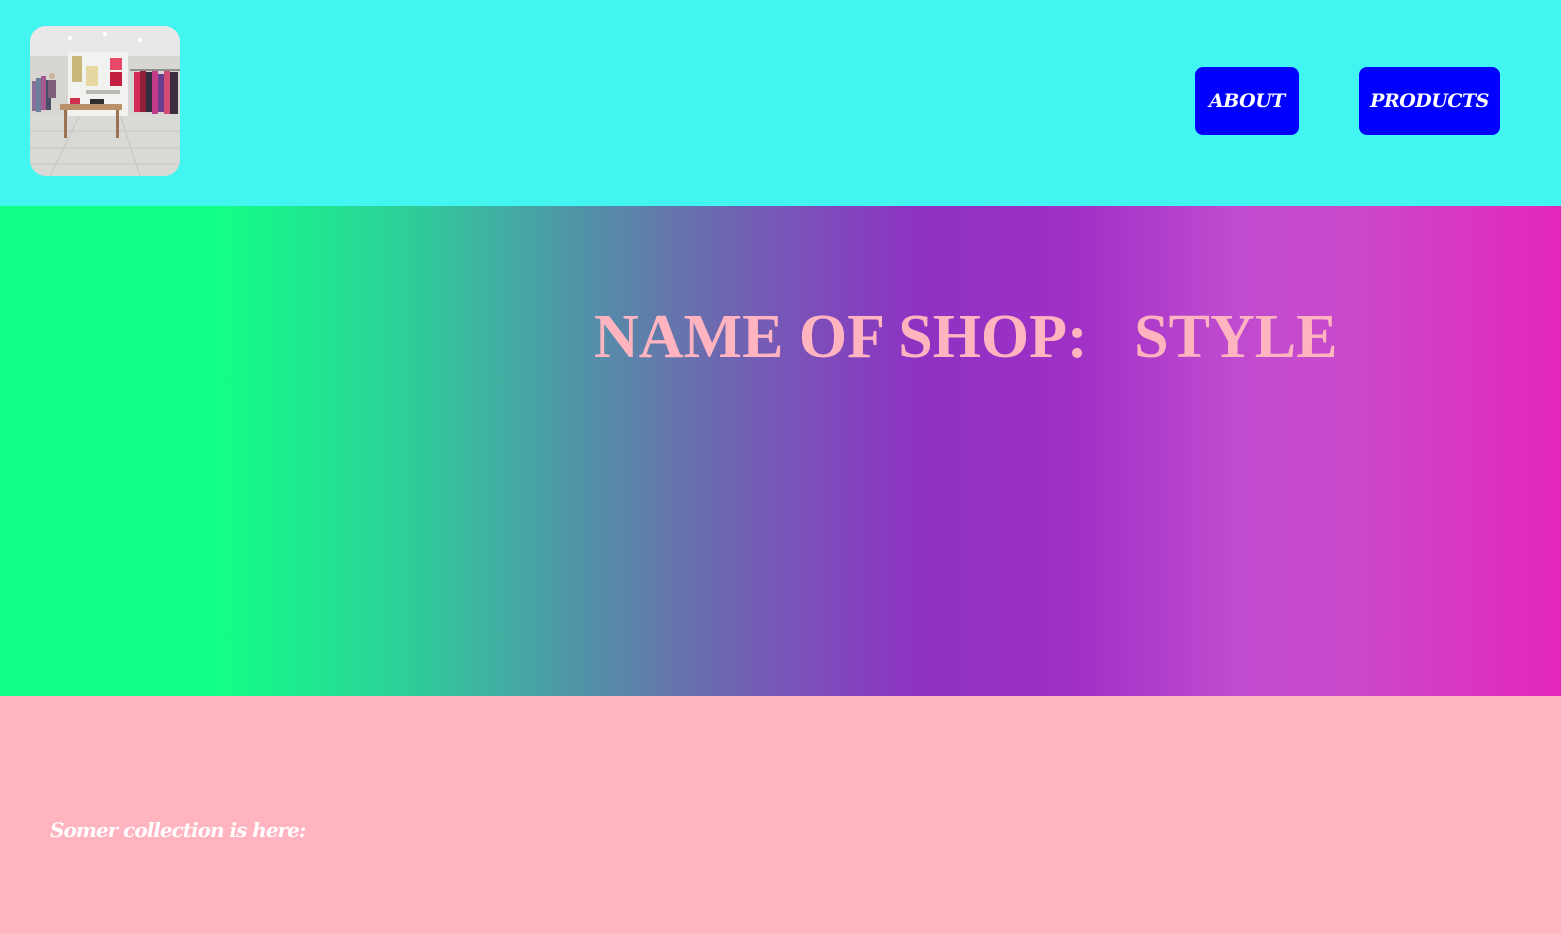  I want to click on store-interior-illustration, so click(105, 101).